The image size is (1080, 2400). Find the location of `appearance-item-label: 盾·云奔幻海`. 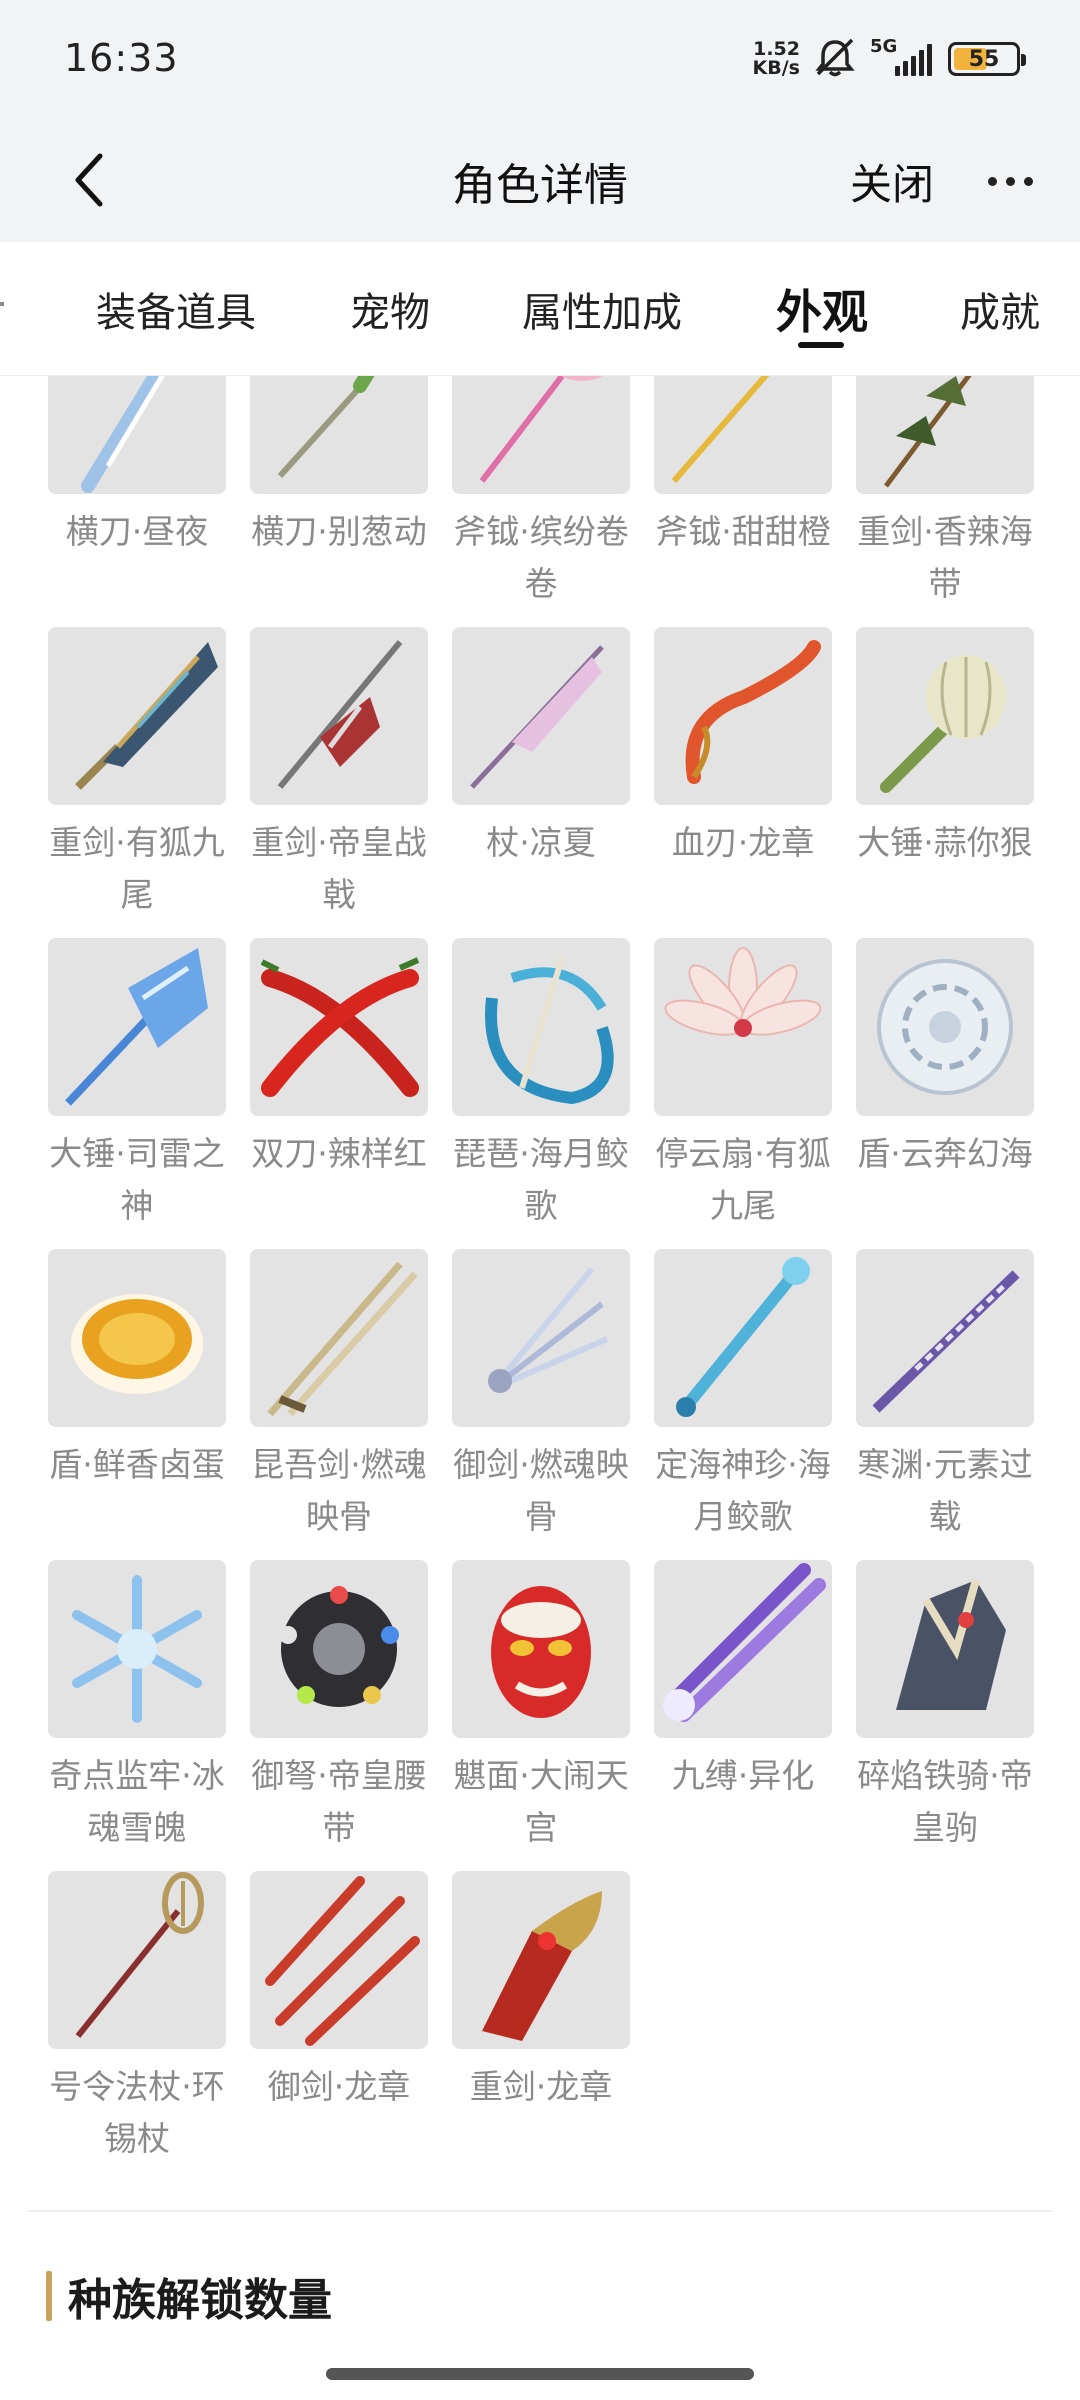

appearance-item-label: 盾·云奔幻海 is located at coordinates (945, 1153).